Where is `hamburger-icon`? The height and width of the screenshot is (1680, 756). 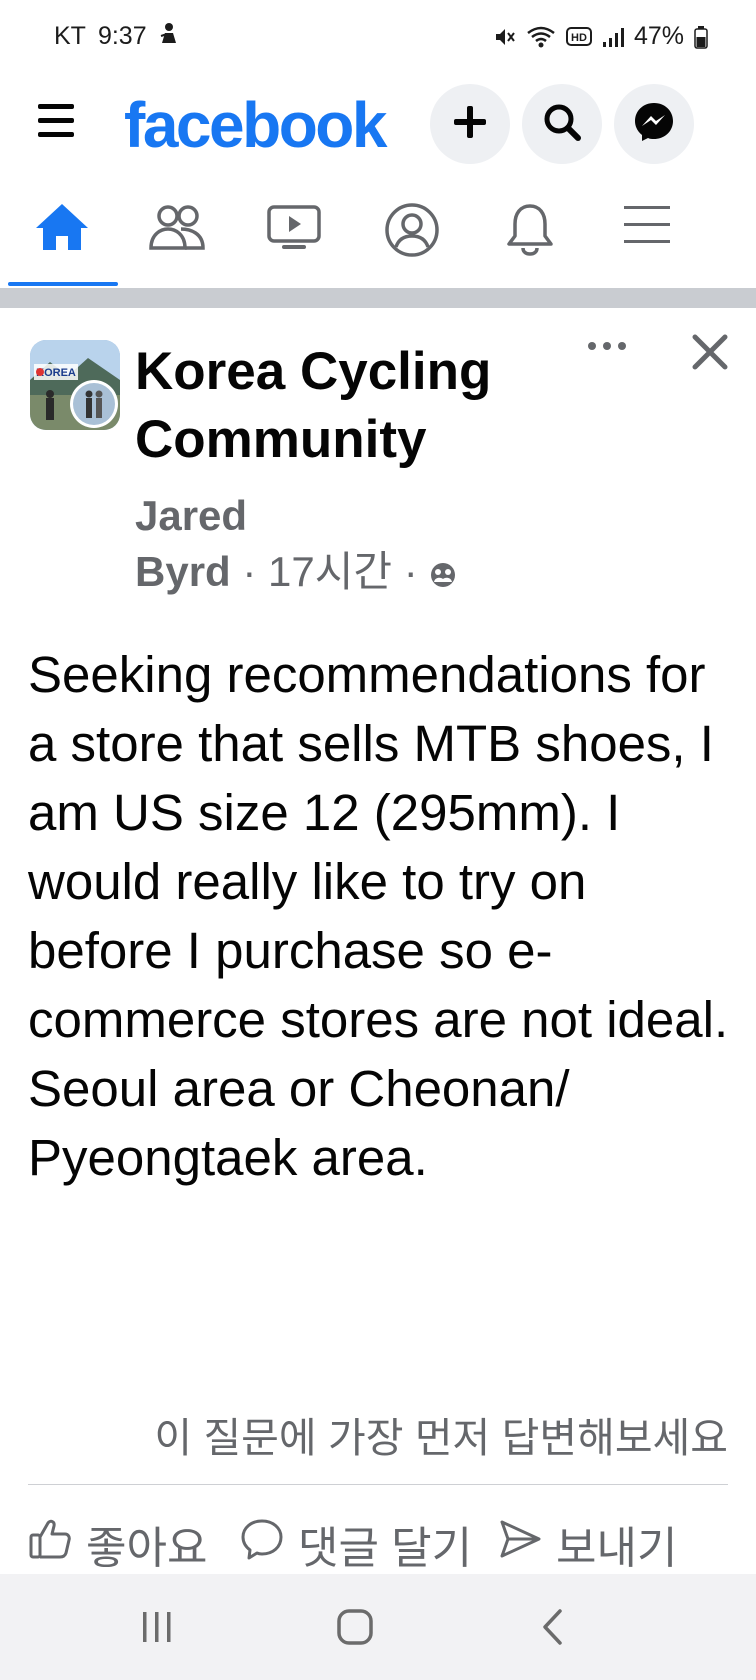
hamburger-icon is located at coordinates (647, 227).